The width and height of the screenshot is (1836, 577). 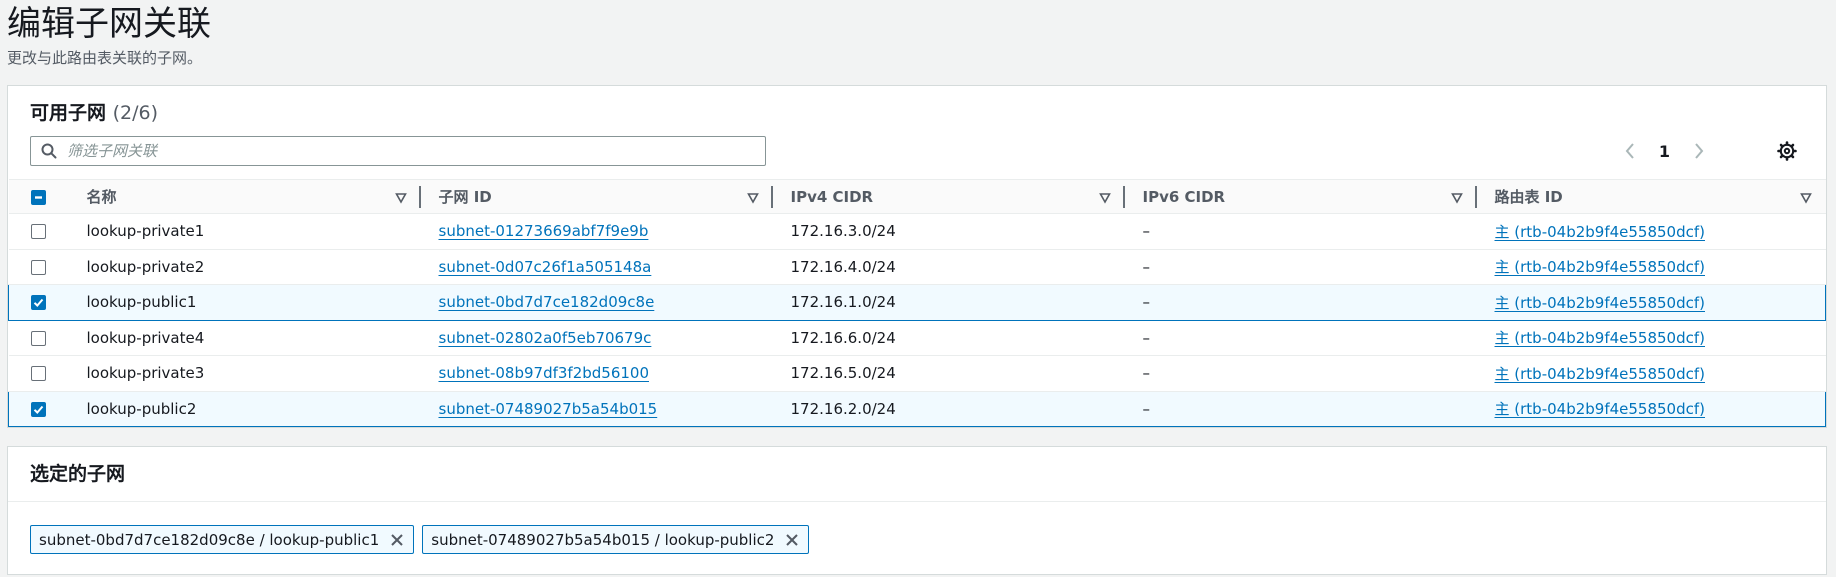 What do you see at coordinates (416, 151) in the screenshot?
I see `filter-input` at bounding box center [416, 151].